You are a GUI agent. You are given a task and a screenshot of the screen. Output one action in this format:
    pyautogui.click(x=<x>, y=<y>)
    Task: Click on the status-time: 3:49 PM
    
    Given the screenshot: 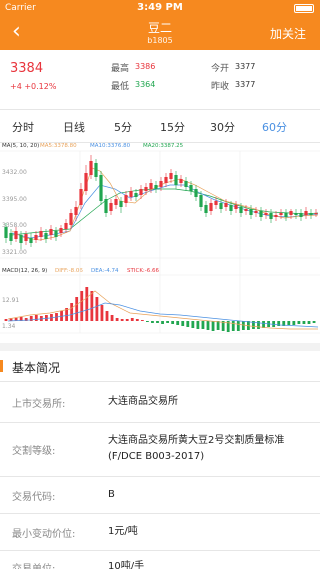 What is the action you would take?
    pyautogui.click(x=160, y=7)
    